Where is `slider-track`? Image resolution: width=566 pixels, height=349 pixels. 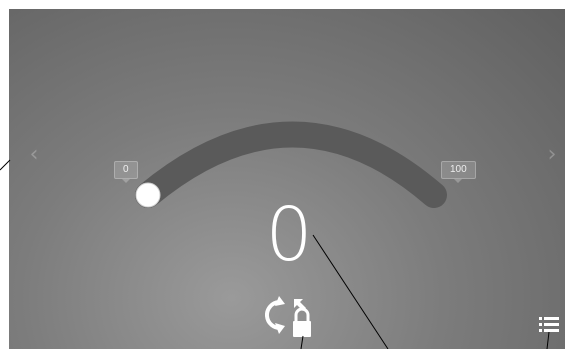
slider-track is located at coordinates (291, 164).